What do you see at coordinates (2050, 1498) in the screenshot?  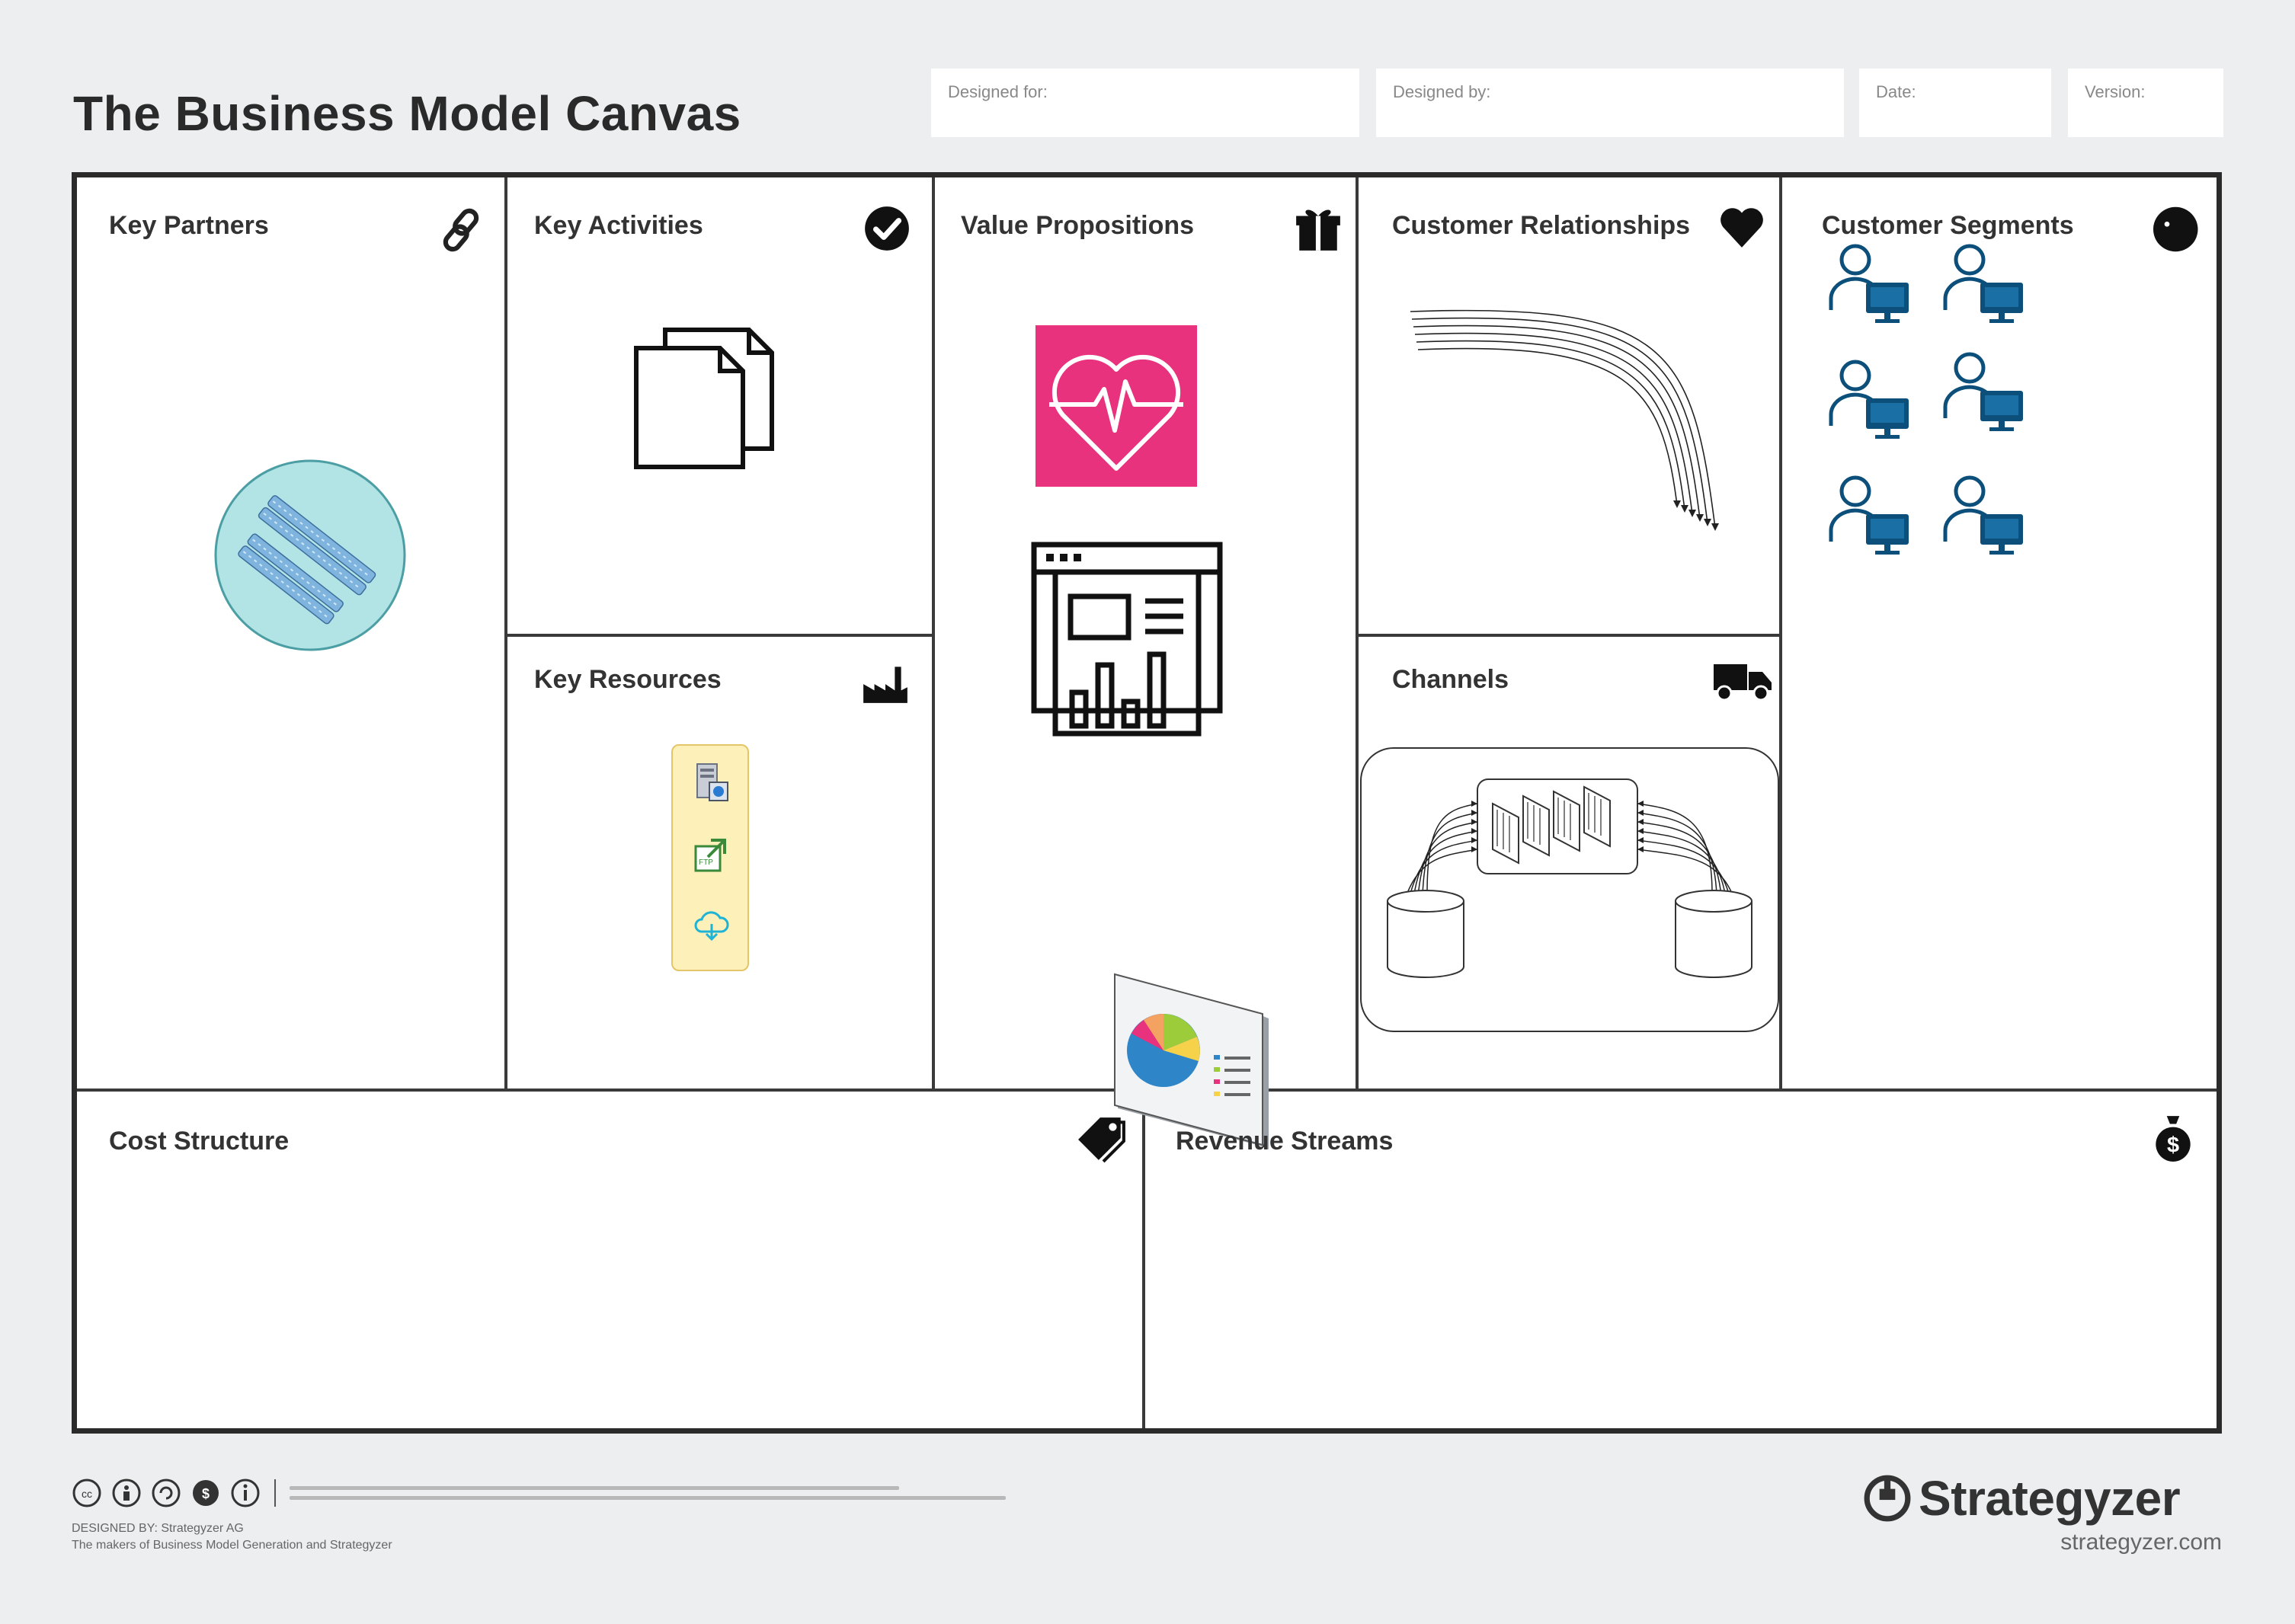 I see `brand-name: Strategyzer` at bounding box center [2050, 1498].